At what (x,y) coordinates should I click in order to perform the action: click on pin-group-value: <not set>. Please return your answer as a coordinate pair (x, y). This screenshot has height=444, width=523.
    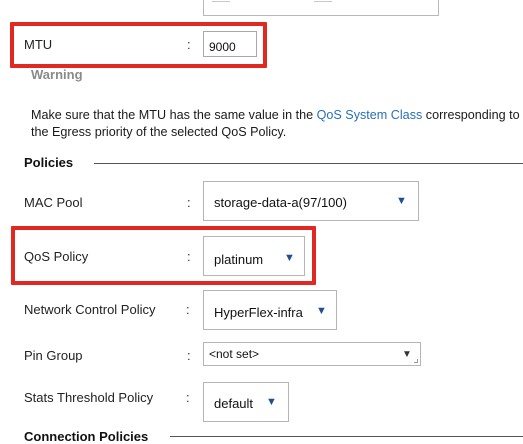
    Looking at the image, I should click on (234, 354).